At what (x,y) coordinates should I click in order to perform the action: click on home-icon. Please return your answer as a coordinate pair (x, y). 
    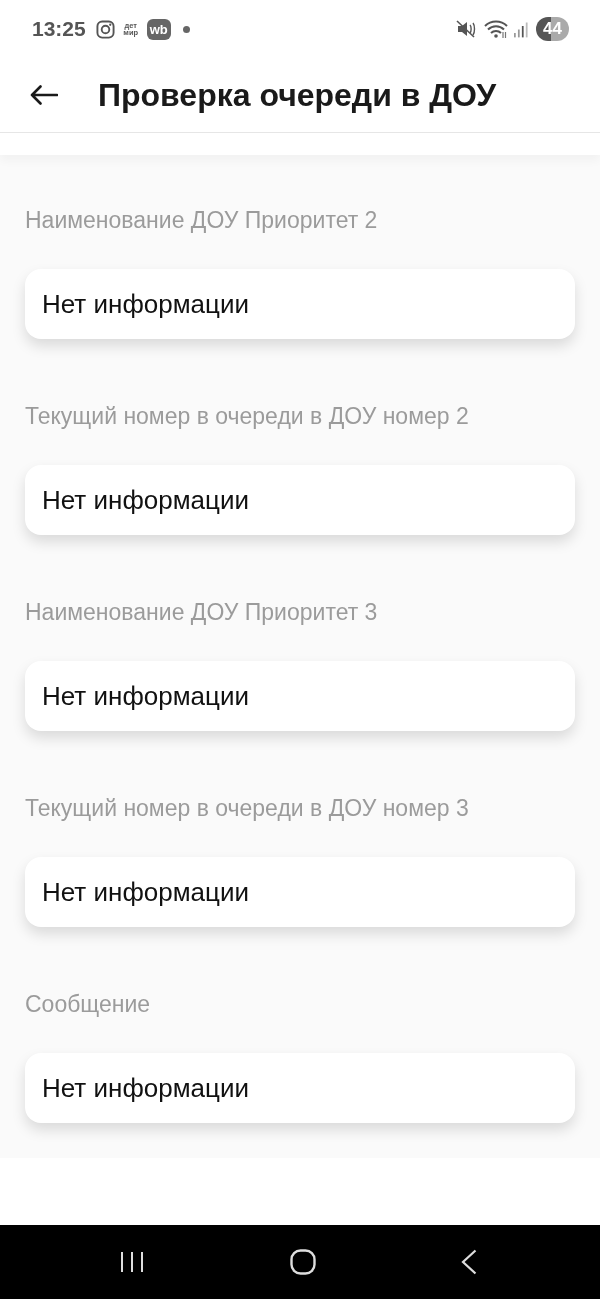
    Looking at the image, I should click on (302, 1262).